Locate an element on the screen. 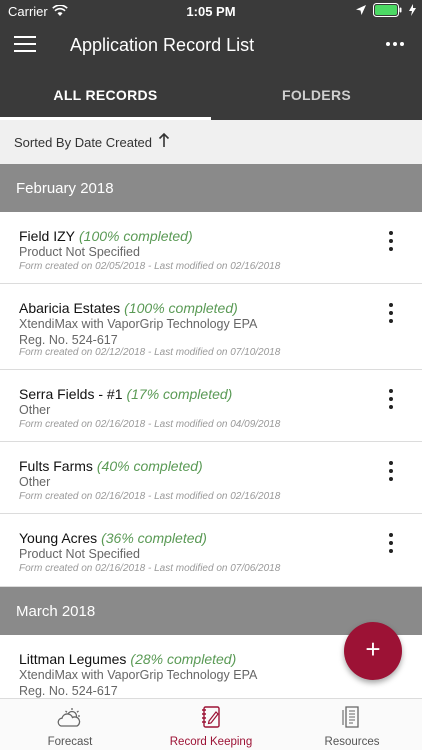  tab-bar: ALL RECORDS FOLDERS is located at coordinates (211, 95).